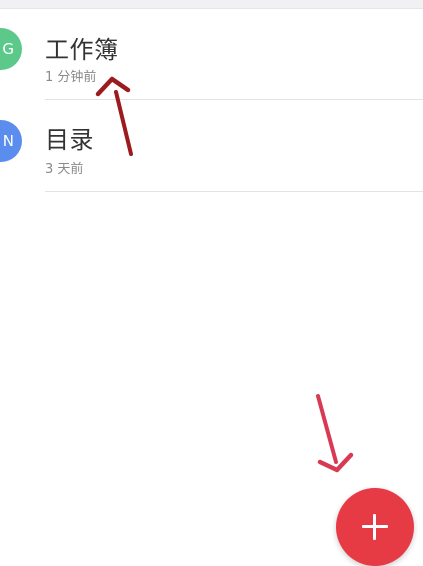 The image size is (423, 566). What do you see at coordinates (11, 49) in the screenshot?
I see `avatar: G` at bounding box center [11, 49].